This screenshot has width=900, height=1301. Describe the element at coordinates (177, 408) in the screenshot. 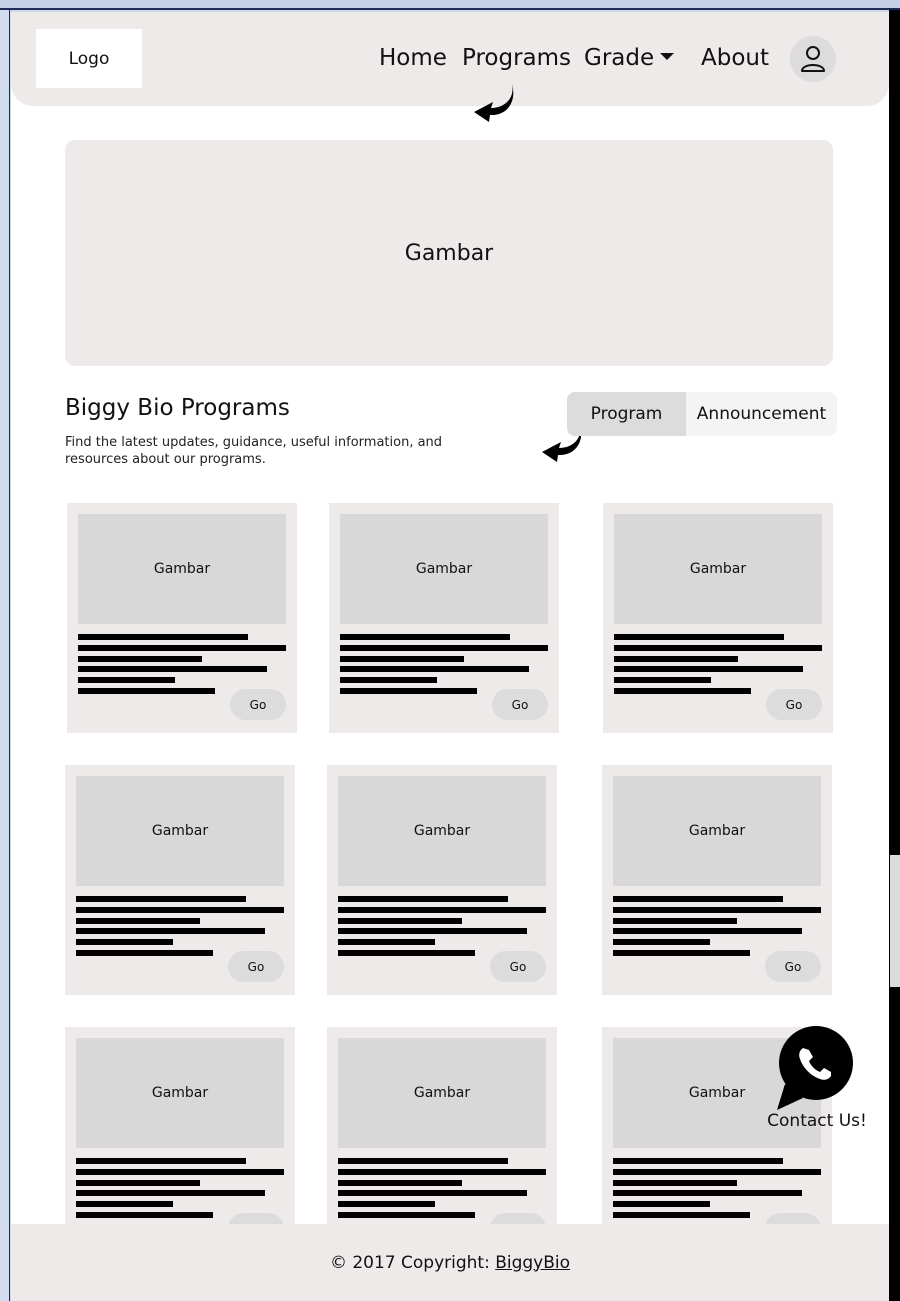

I see `section-title: Biggy Bio Programs` at that location.